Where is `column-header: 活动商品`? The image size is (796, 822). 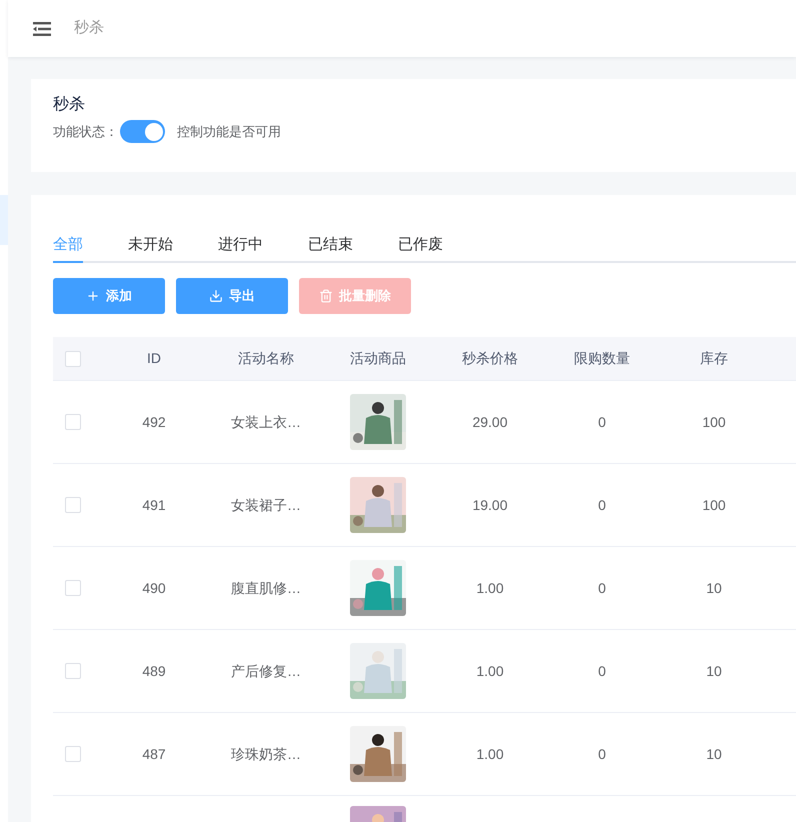
column-header: 活动商品 is located at coordinates (378, 358).